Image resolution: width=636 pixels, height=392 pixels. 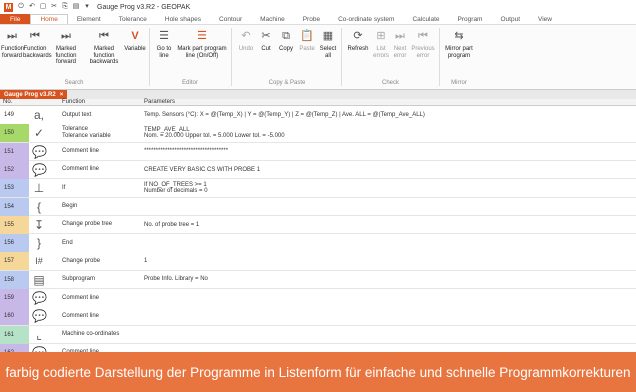 I want to click on power-icon: ⏻, so click(x=21, y=7).